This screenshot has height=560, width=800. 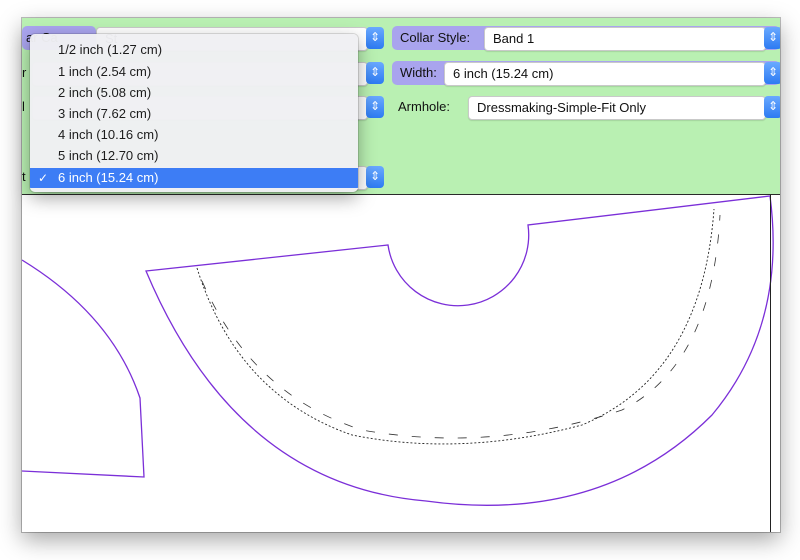 What do you see at coordinates (194, 50) in the screenshot?
I see `dropdown-option: 1/2 inch (1.27 cm)` at bounding box center [194, 50].